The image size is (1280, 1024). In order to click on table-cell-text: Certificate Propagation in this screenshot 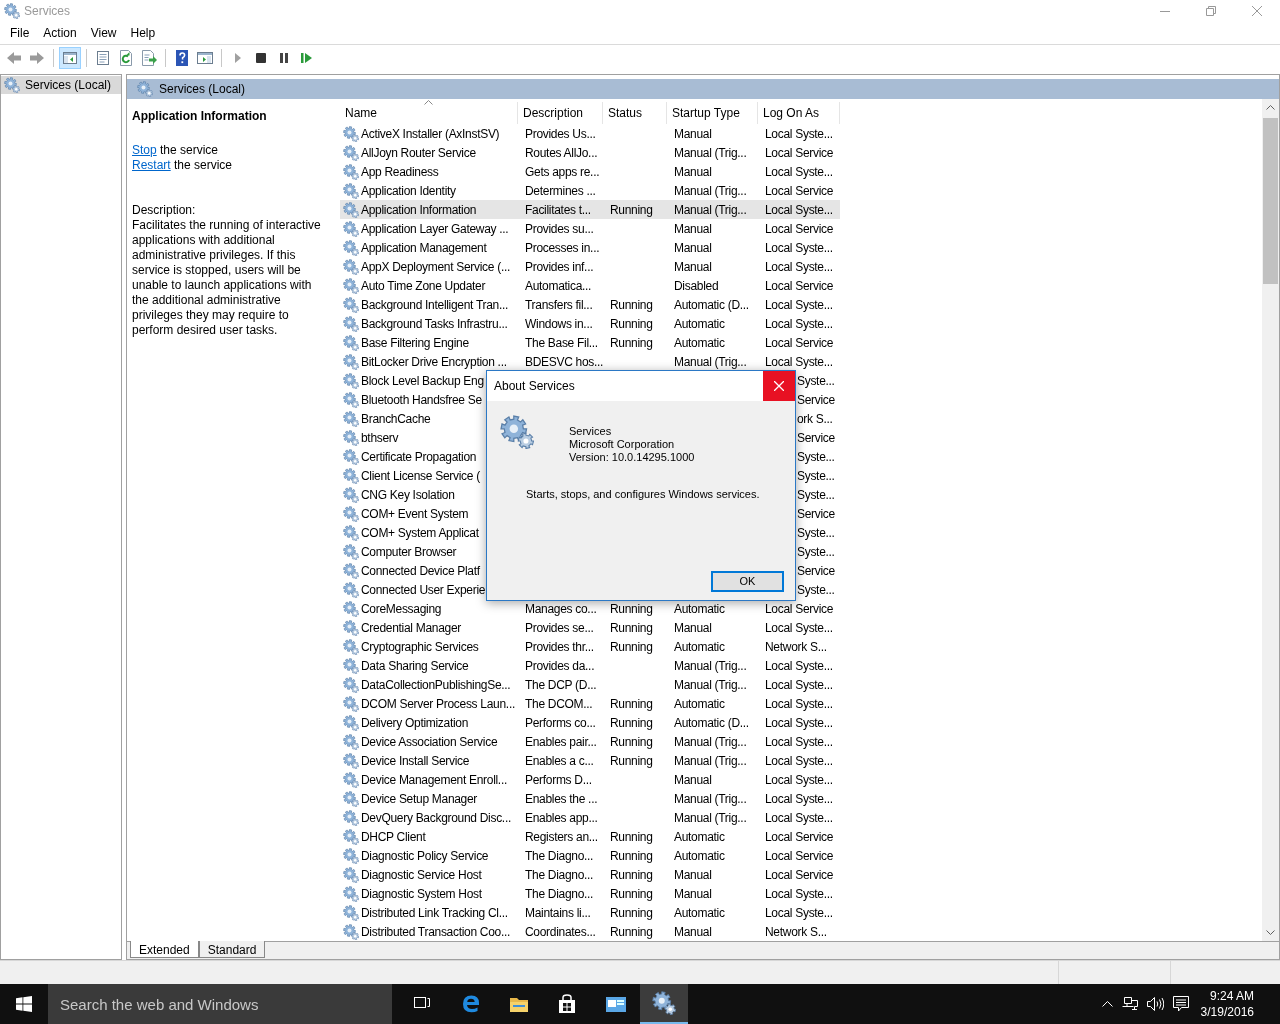, I will do `click(419, 457)`.